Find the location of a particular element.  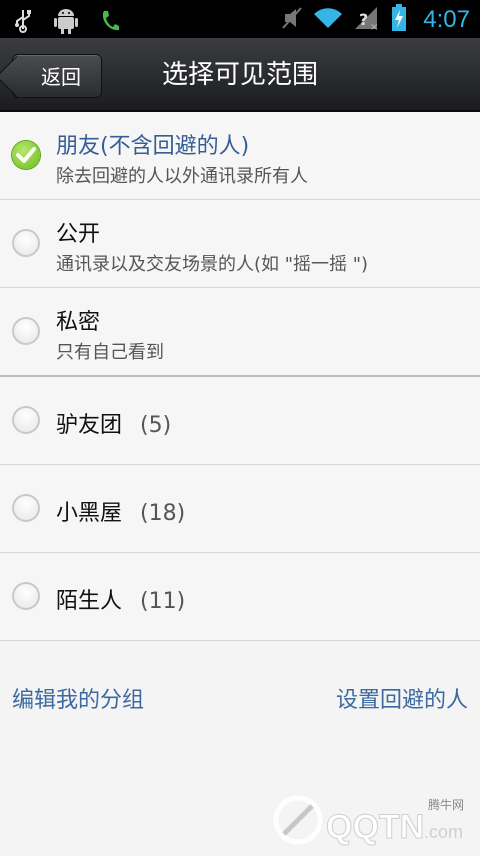

edit-groups-link: 编辑我的分组 is located at coordinates (78, 698).